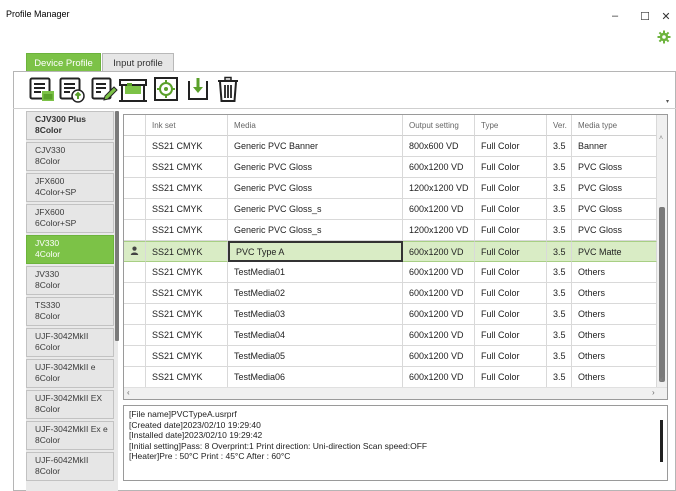 The width and height of the screenshot is (676, 491). I want to click on device-item: JV330 8Color, so click(70, 280).